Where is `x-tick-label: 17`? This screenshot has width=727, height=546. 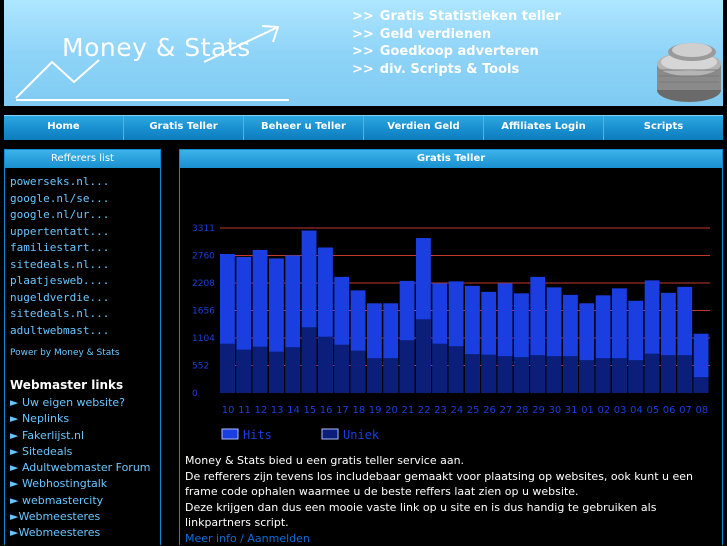 x-tick-label: 17 is located at coordinates (342, 410).